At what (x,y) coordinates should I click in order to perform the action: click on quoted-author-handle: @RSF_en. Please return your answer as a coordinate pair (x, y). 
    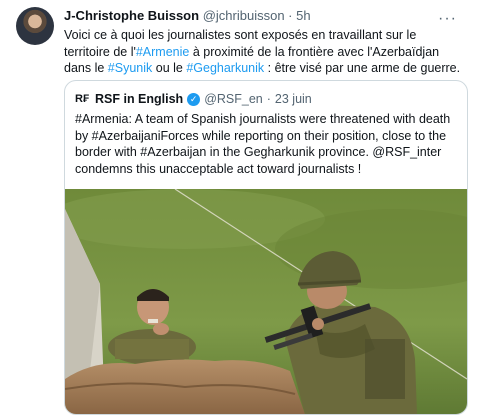
    Looking at the image, I should click on (233, 99).